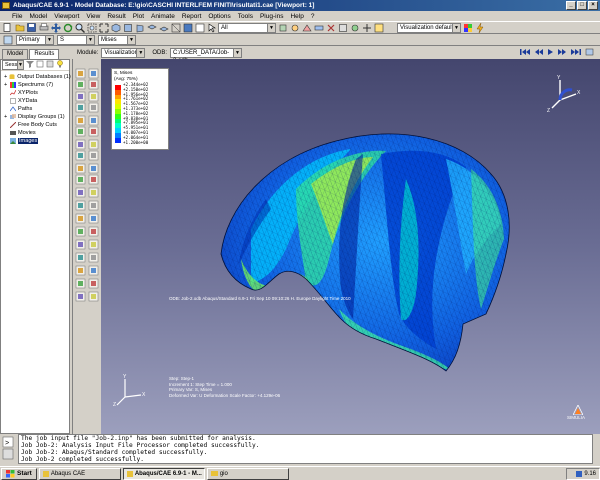 The height and width of the screenshot is (480, 600). Describe the element at coordinates (318, 27) in the screenshot. I see `select-tool-d-icon` at that location.